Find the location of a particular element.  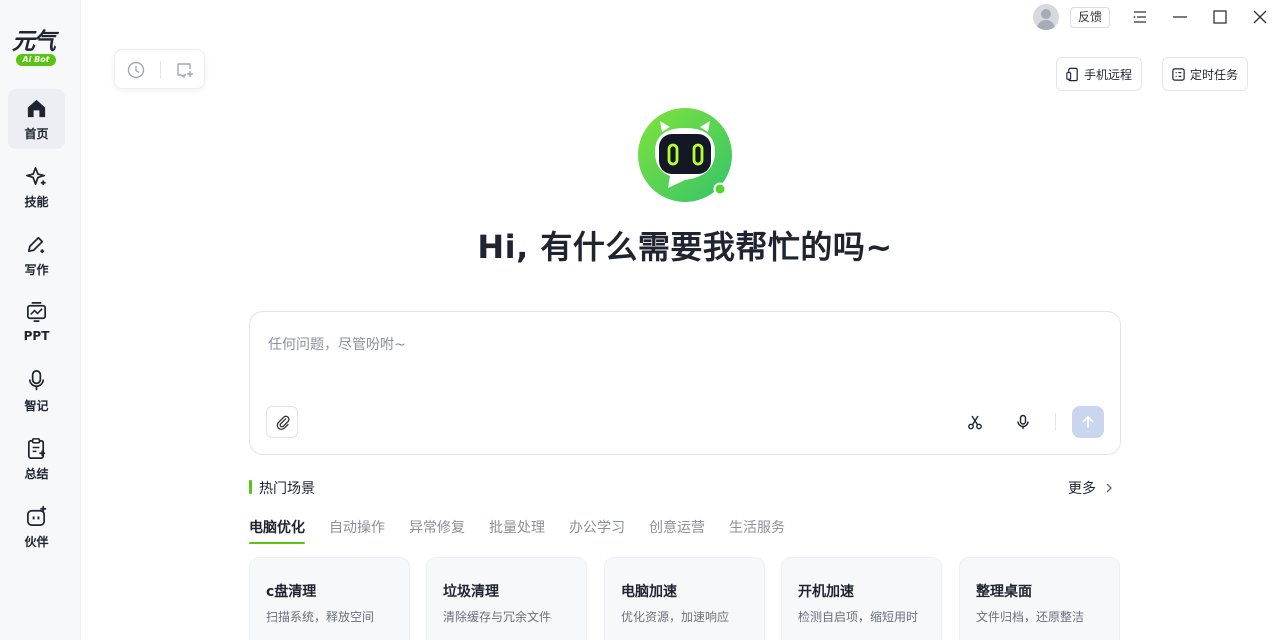

card-title: 垃圾清理 is located at coordinates (471, 592).